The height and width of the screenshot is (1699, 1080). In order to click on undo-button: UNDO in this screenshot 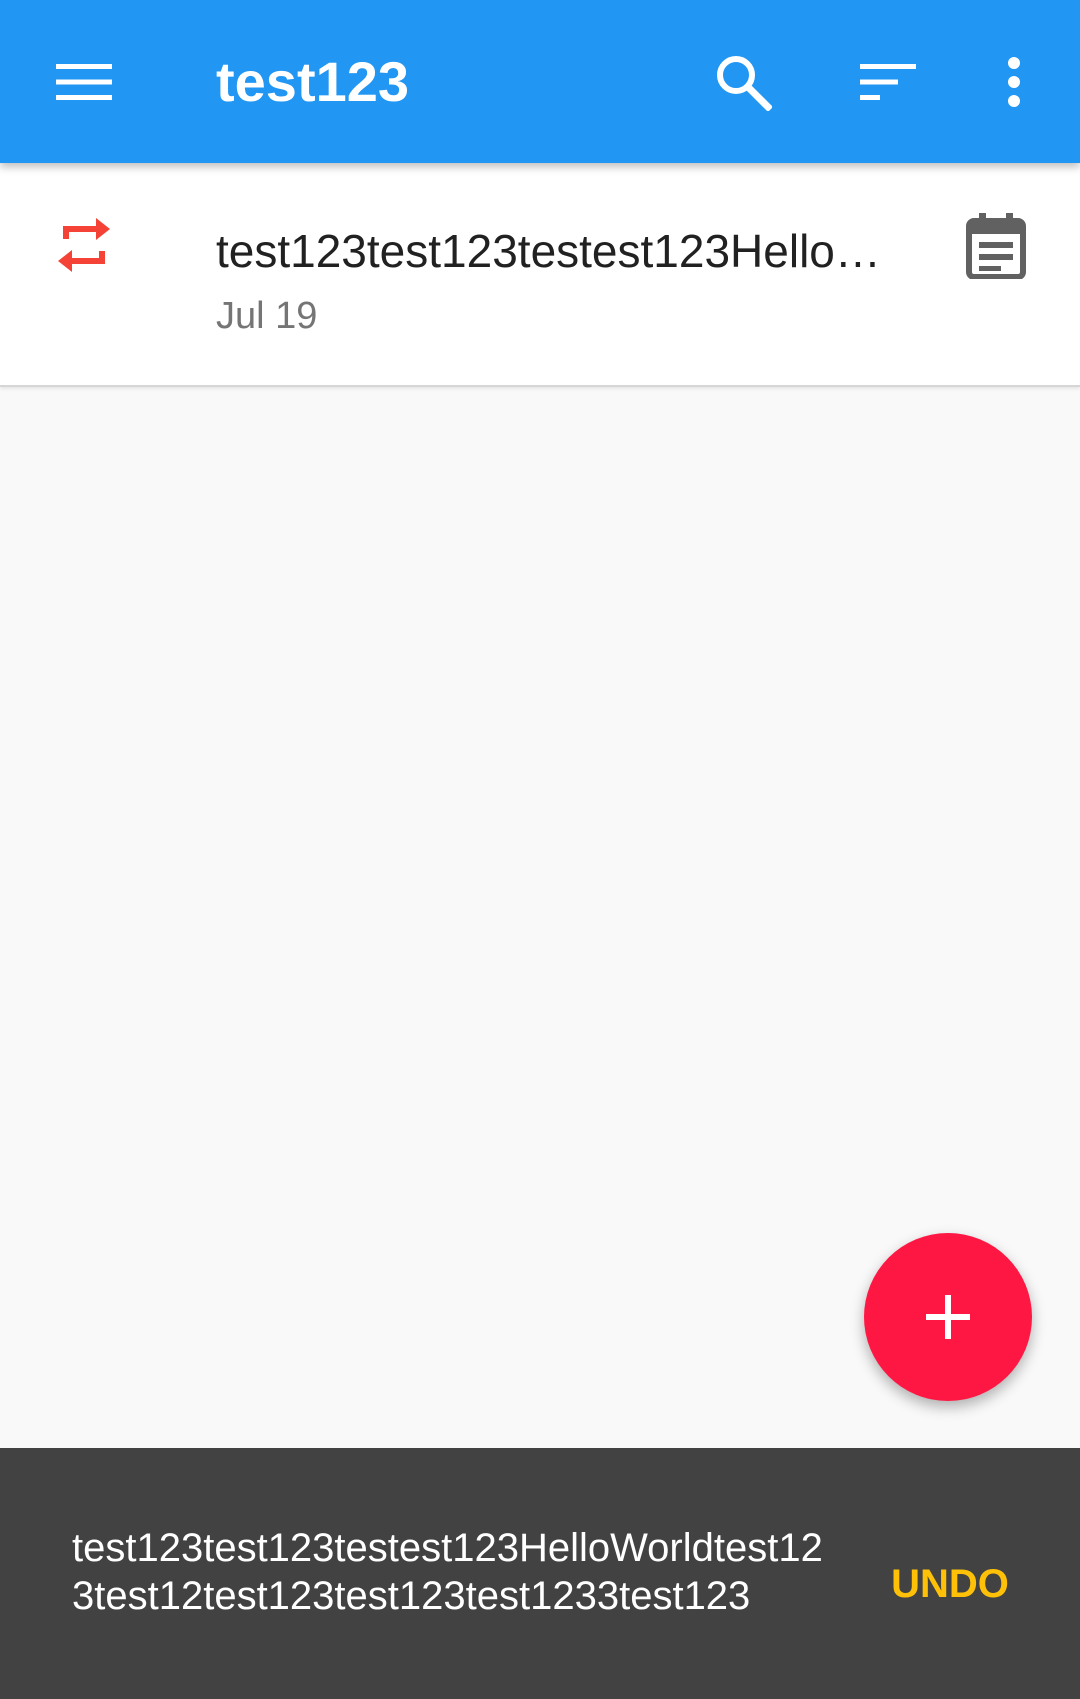, I will do `click(950, 1584)`.